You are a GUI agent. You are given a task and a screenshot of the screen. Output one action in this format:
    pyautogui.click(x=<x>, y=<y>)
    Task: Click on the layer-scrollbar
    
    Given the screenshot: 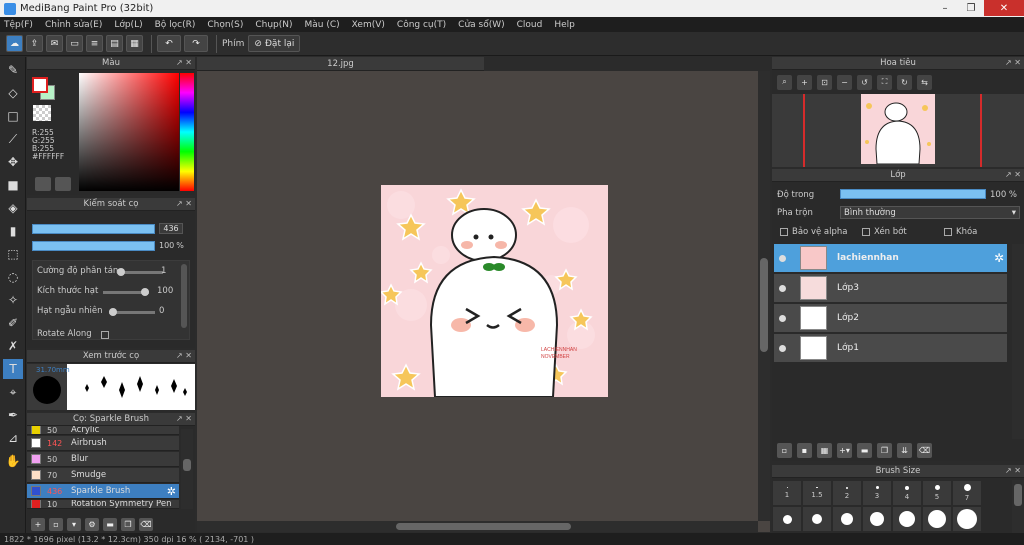 What is the action you would take?
    pyautogui.click(x=1018, y=341)
    